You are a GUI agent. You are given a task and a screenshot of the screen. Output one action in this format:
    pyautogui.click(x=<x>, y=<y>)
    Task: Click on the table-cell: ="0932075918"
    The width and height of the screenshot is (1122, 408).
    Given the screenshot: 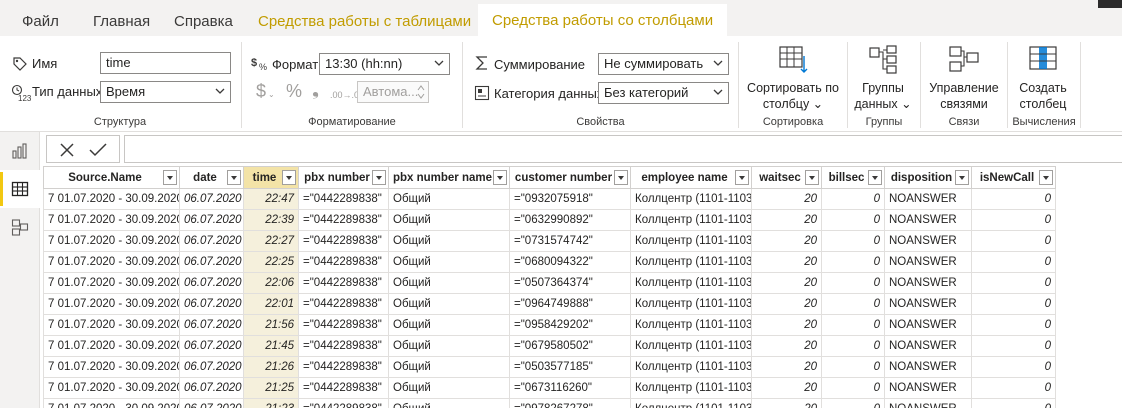 What is the action you would take?
    pyautogui.click(x=570, y=199)
    